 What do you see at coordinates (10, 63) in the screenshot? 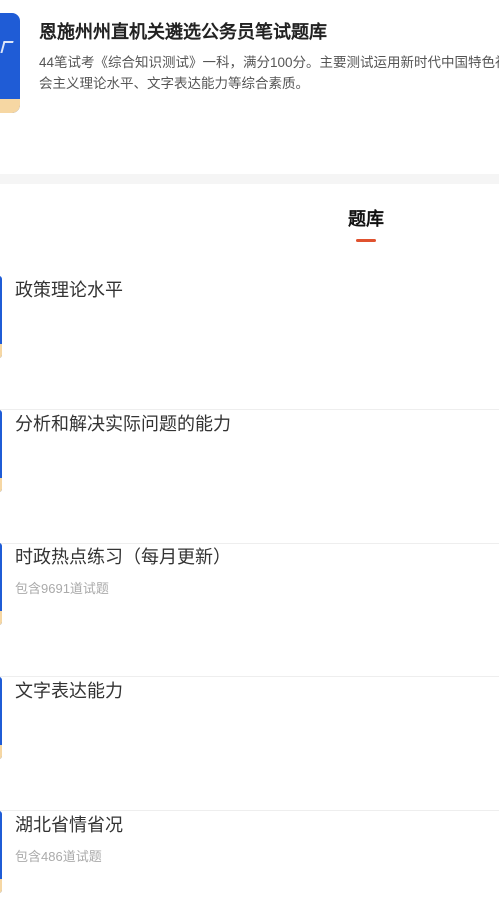
I see `bank-cover-image` at bounding box center [10, 63].